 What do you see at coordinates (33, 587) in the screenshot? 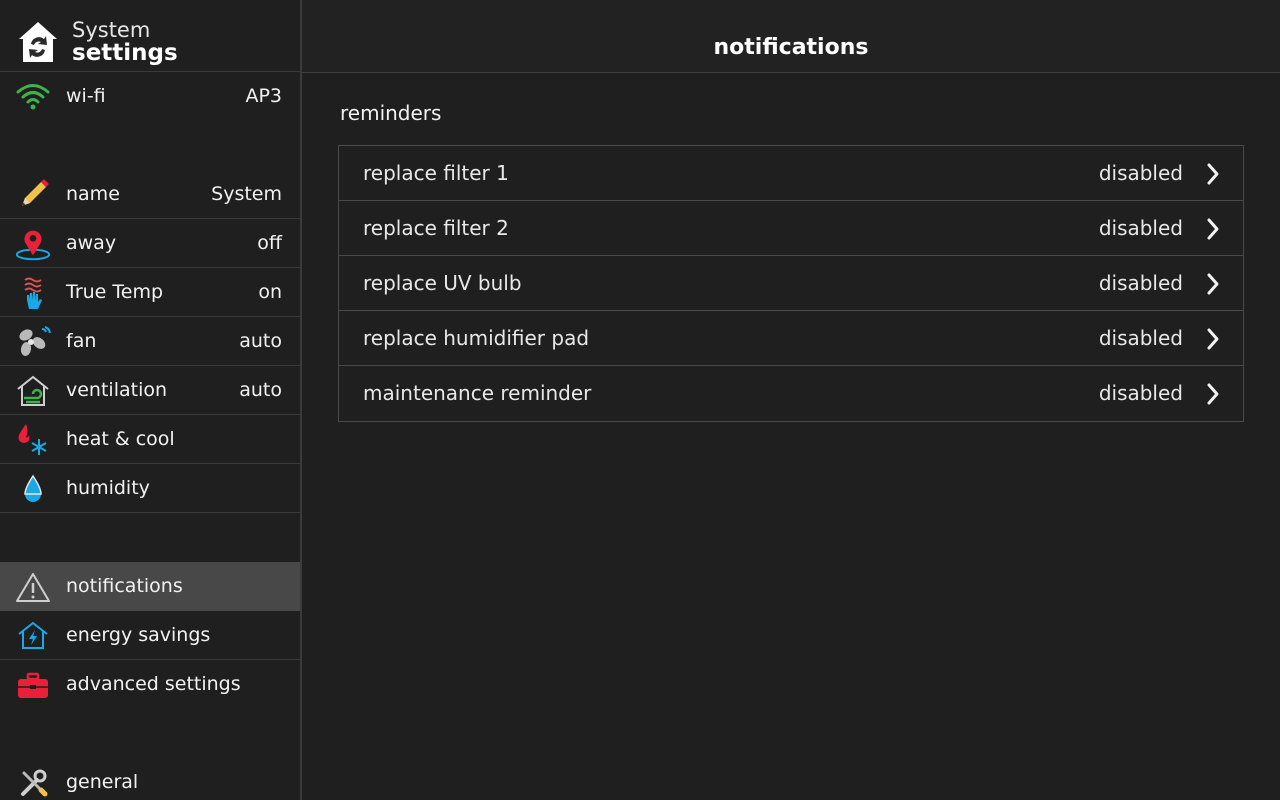
I see `warning-triangle-icon` at bounding box center [33, 587].